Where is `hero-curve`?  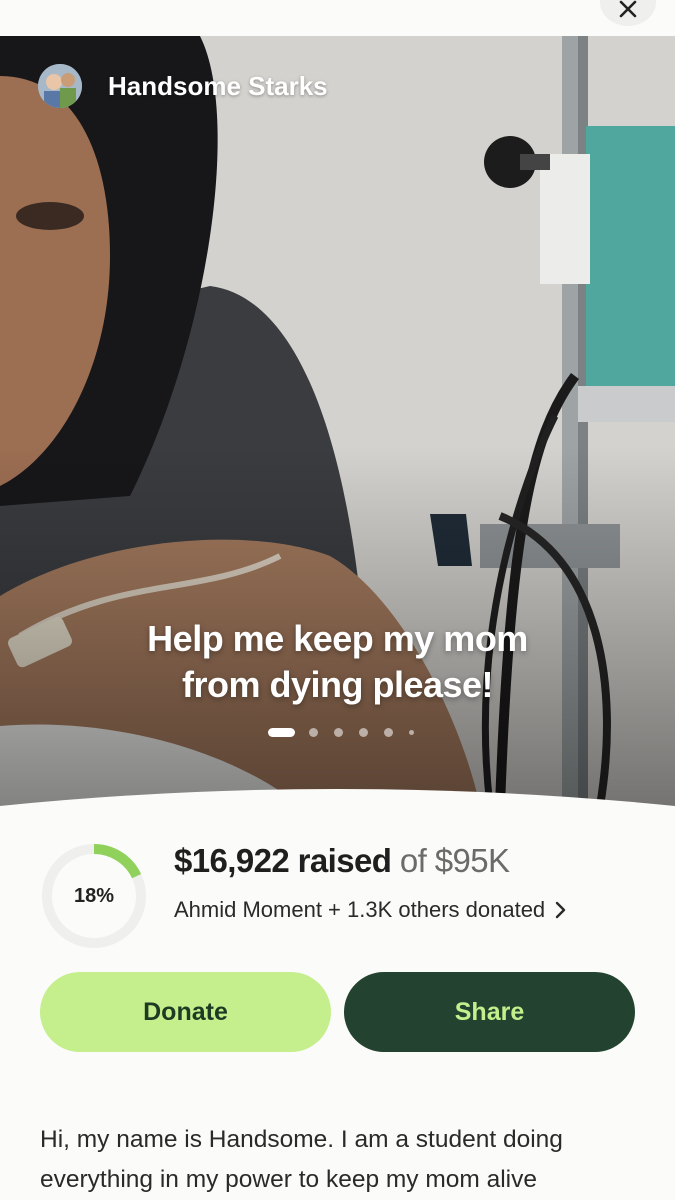 hero-curve is located at coordinates (337, 814).